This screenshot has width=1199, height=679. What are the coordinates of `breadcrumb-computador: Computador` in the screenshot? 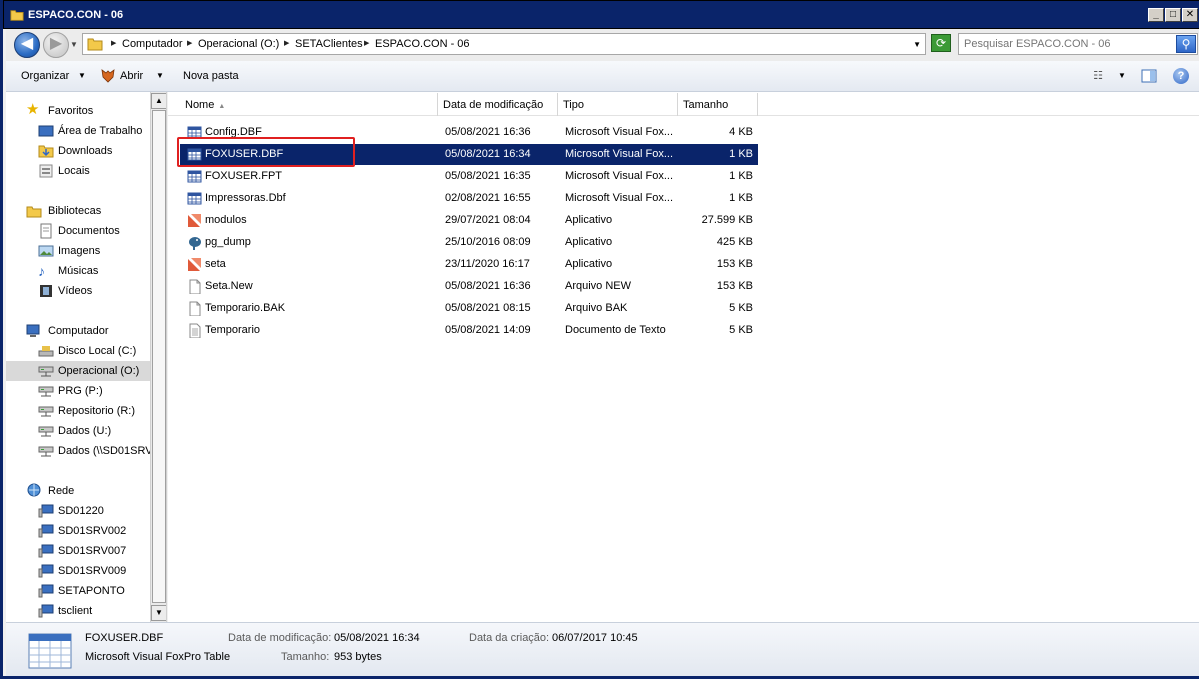 It's located at (152, 44).